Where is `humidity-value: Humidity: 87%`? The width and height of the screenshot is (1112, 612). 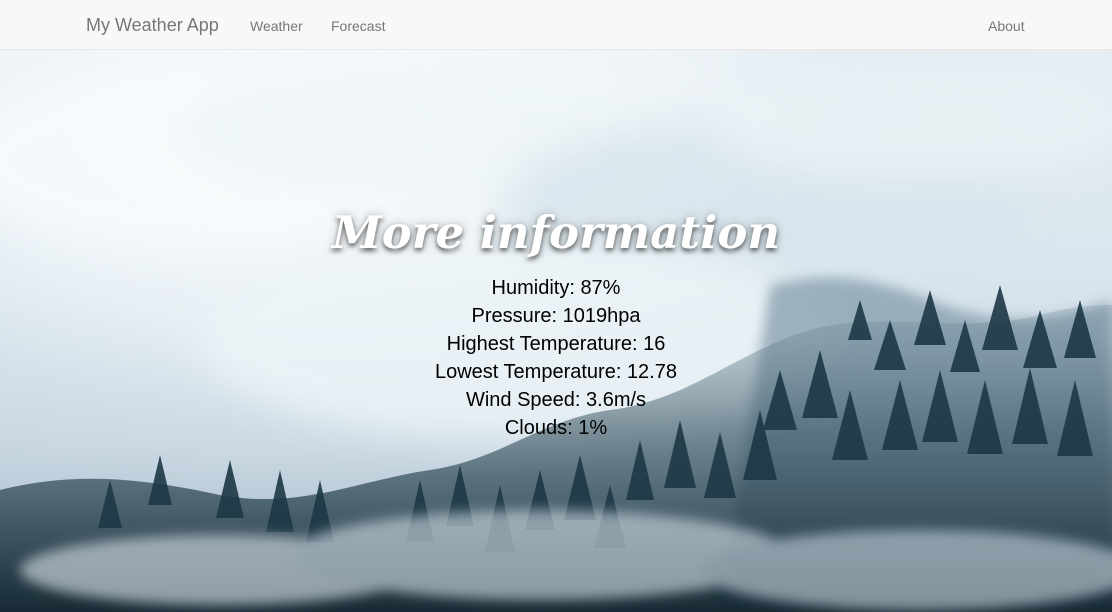
humidity-value: Humidity: 87% is located at coordinates (556, 288).